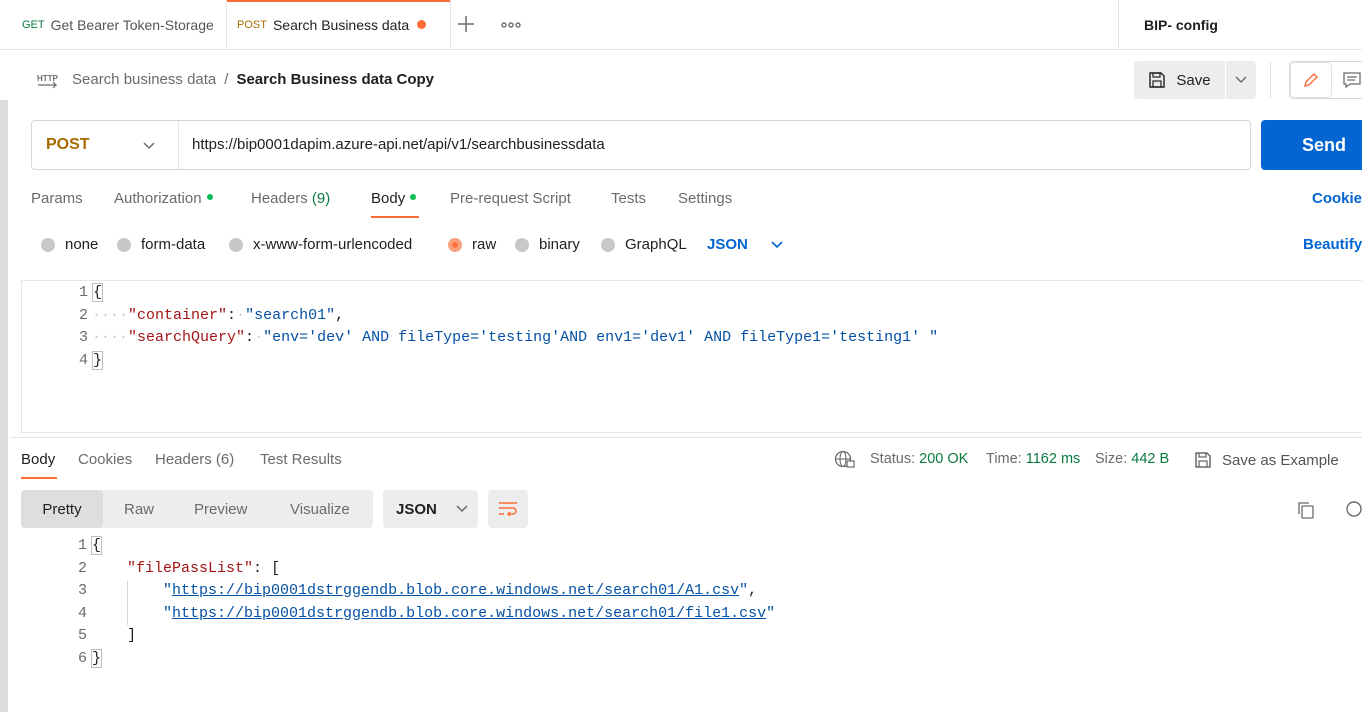 The image size is (1362, 712). What do you see at coordinates (1132, 459) in the screenshot?
I see `response-size: Size: 442 B` at bounding box center [1132, 459].